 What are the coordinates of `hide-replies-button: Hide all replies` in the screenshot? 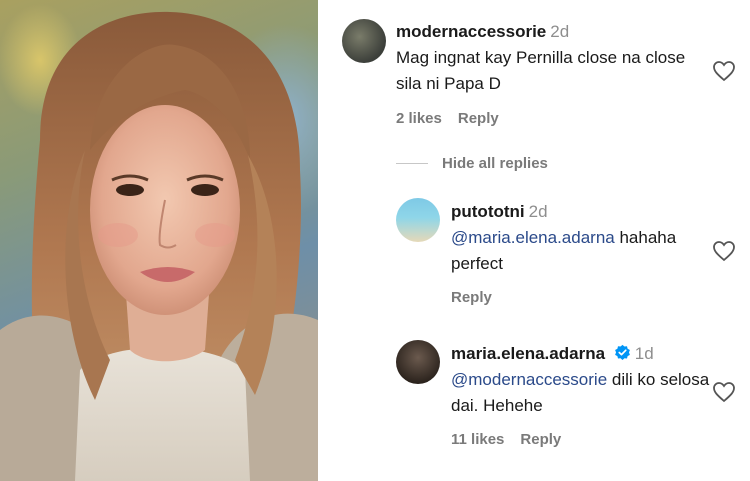 It's located at (495, 163).